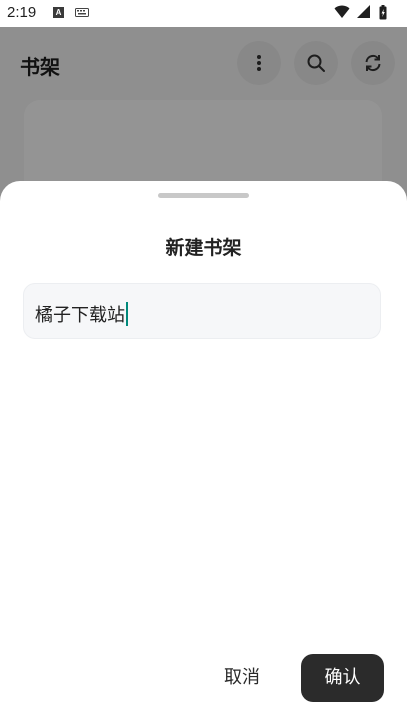  What do you see at coordinates (203, 248) in the screenshot?
I see `dialog-title: 新建书架` at bounding box center [203, 248].